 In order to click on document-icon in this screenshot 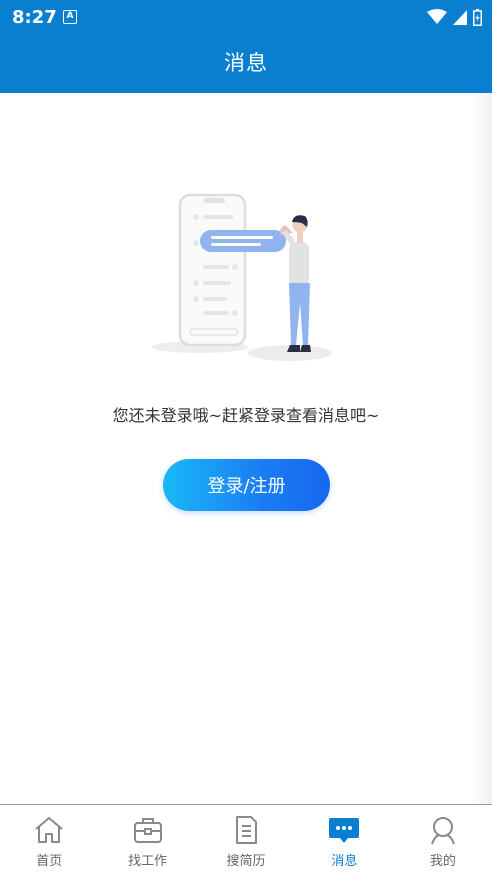, I will do `click(247, 830)`.